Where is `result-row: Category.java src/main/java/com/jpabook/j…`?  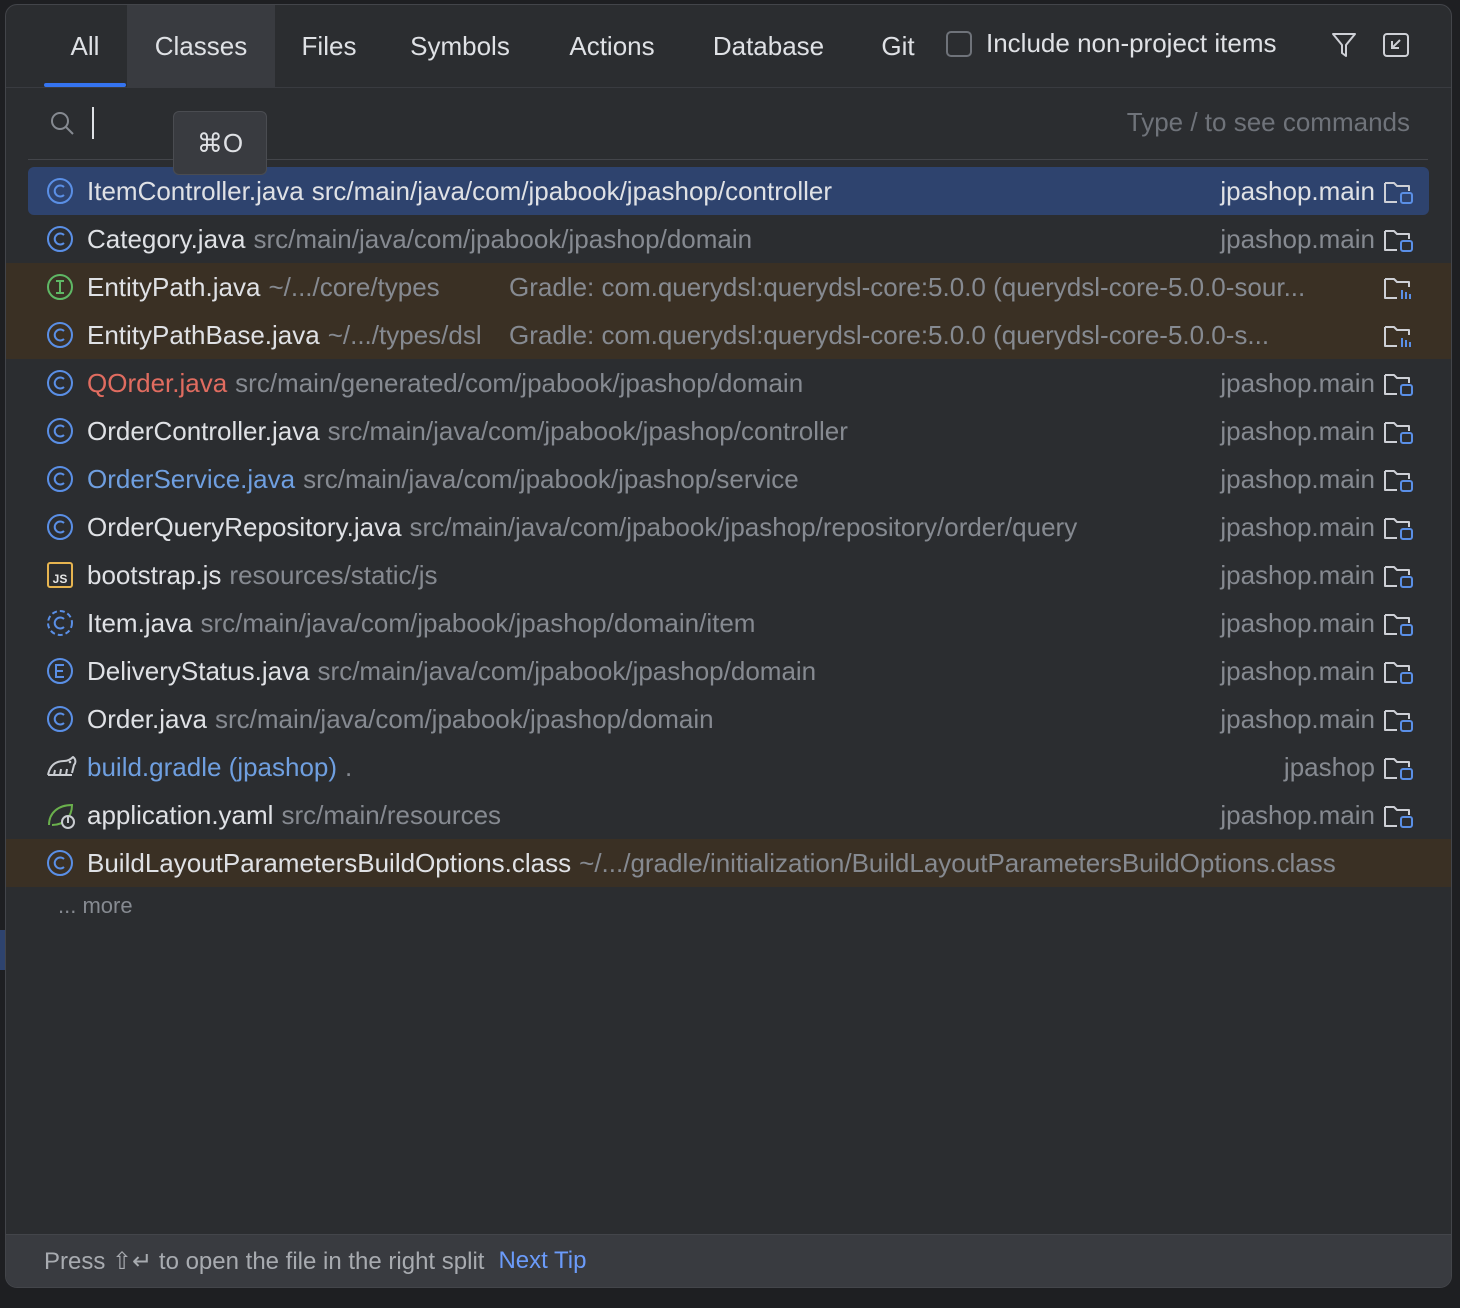 result-row: Category.java src/main/java/com/jpabook/j… is located at coordinates (728, 239).